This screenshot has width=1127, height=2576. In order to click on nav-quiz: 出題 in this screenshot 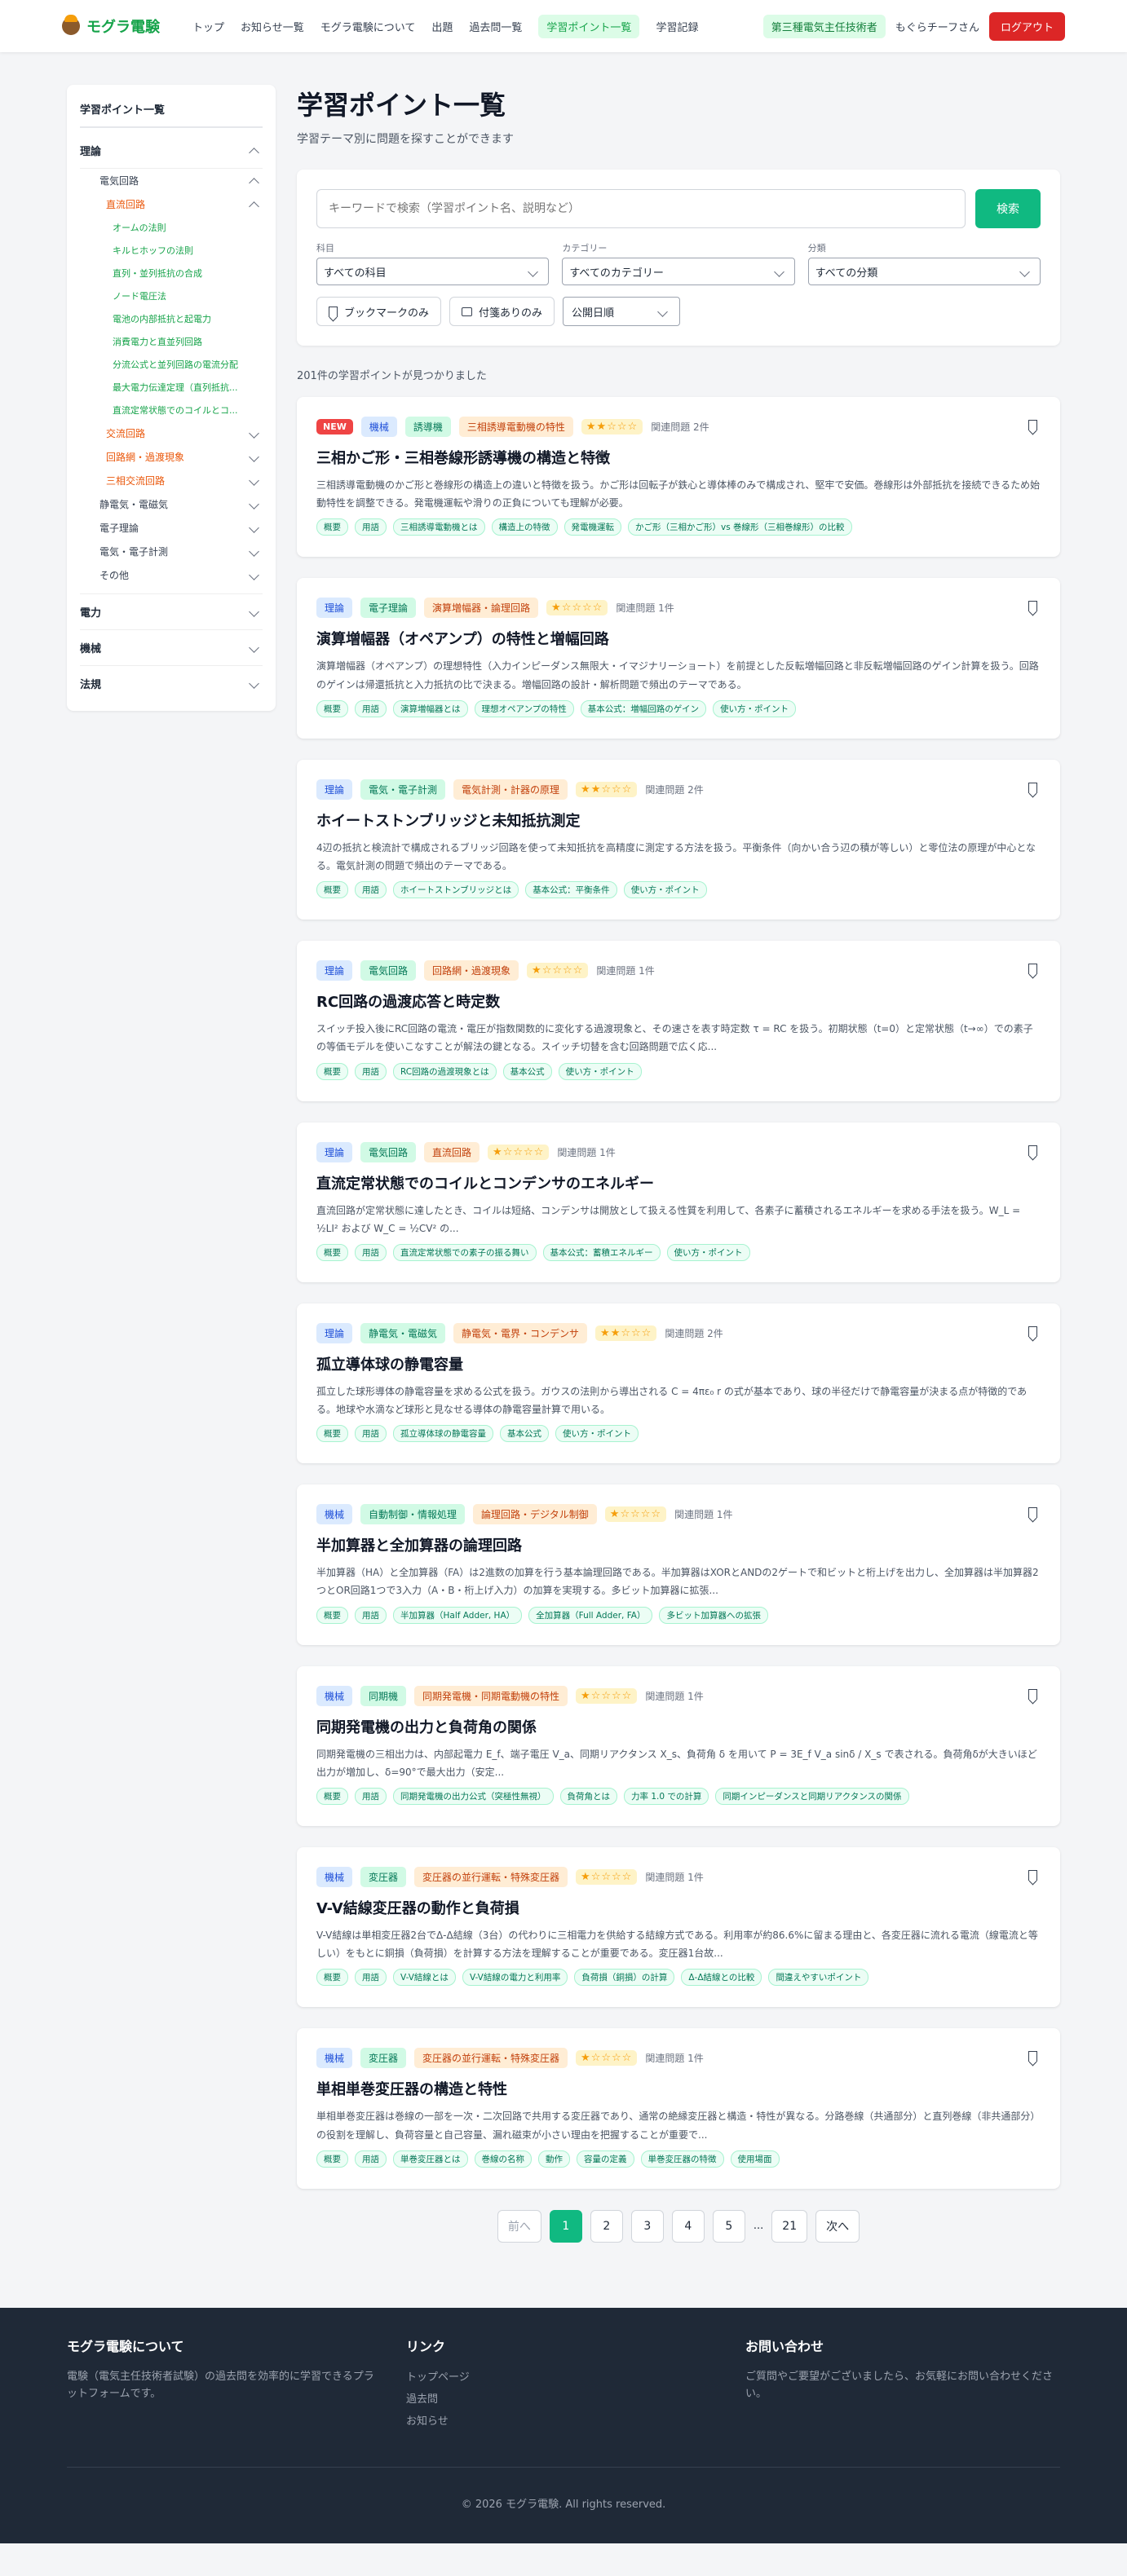, I will do `click(442, 26)`.